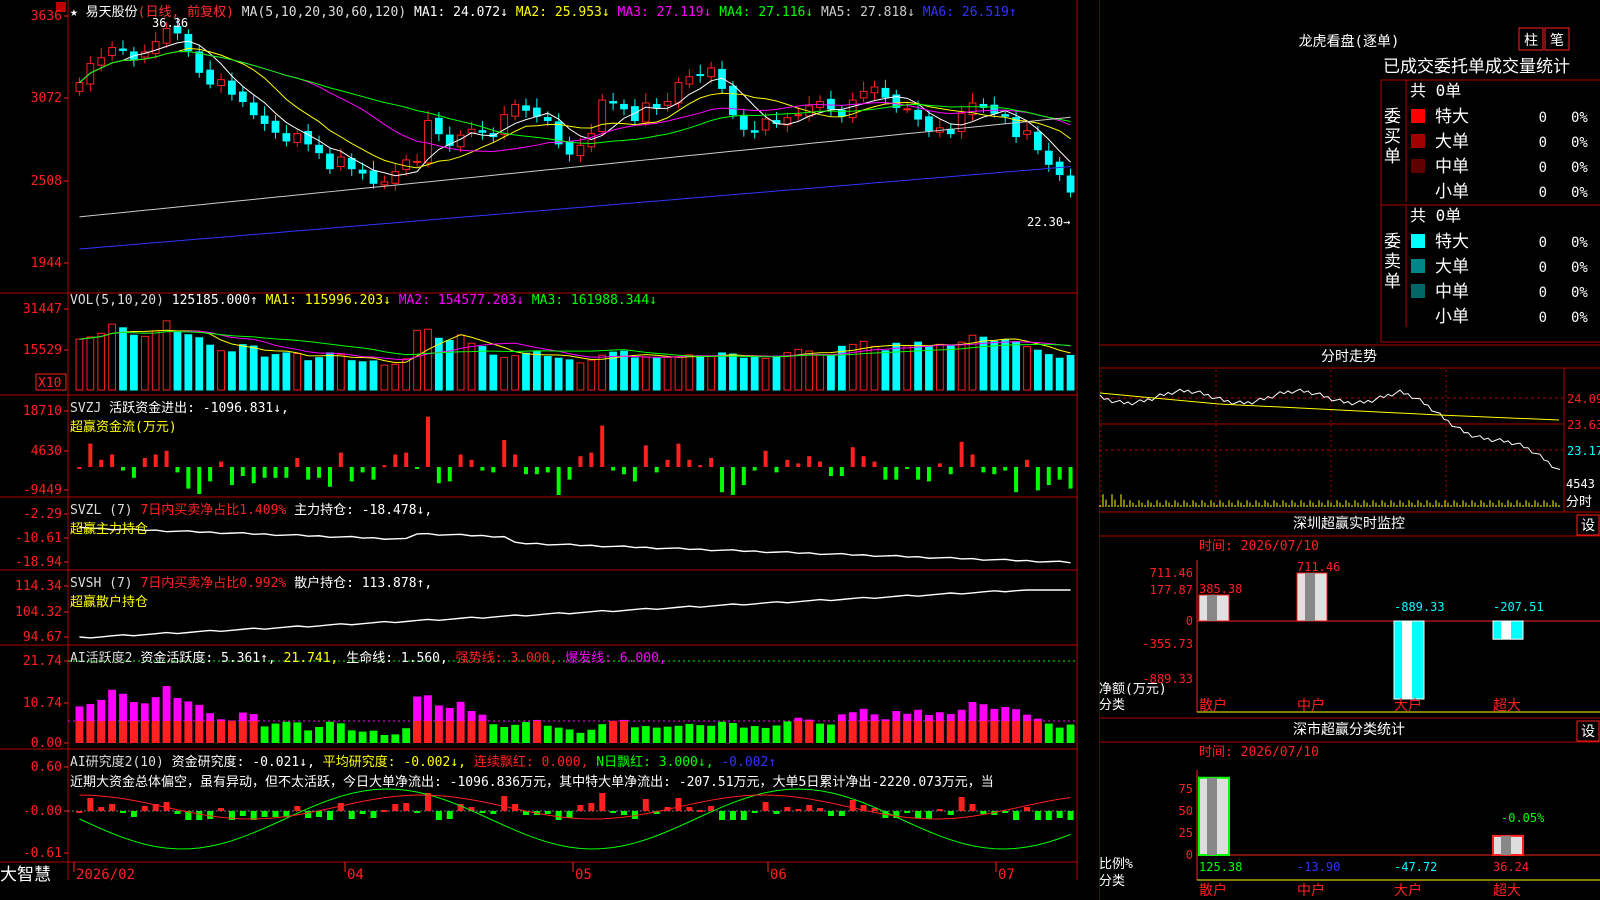 The image size is (1600, 900). Describe the element at coordinates (1583, 451) in the screenshot. I see `ts-y-label: 23.17` at that location.